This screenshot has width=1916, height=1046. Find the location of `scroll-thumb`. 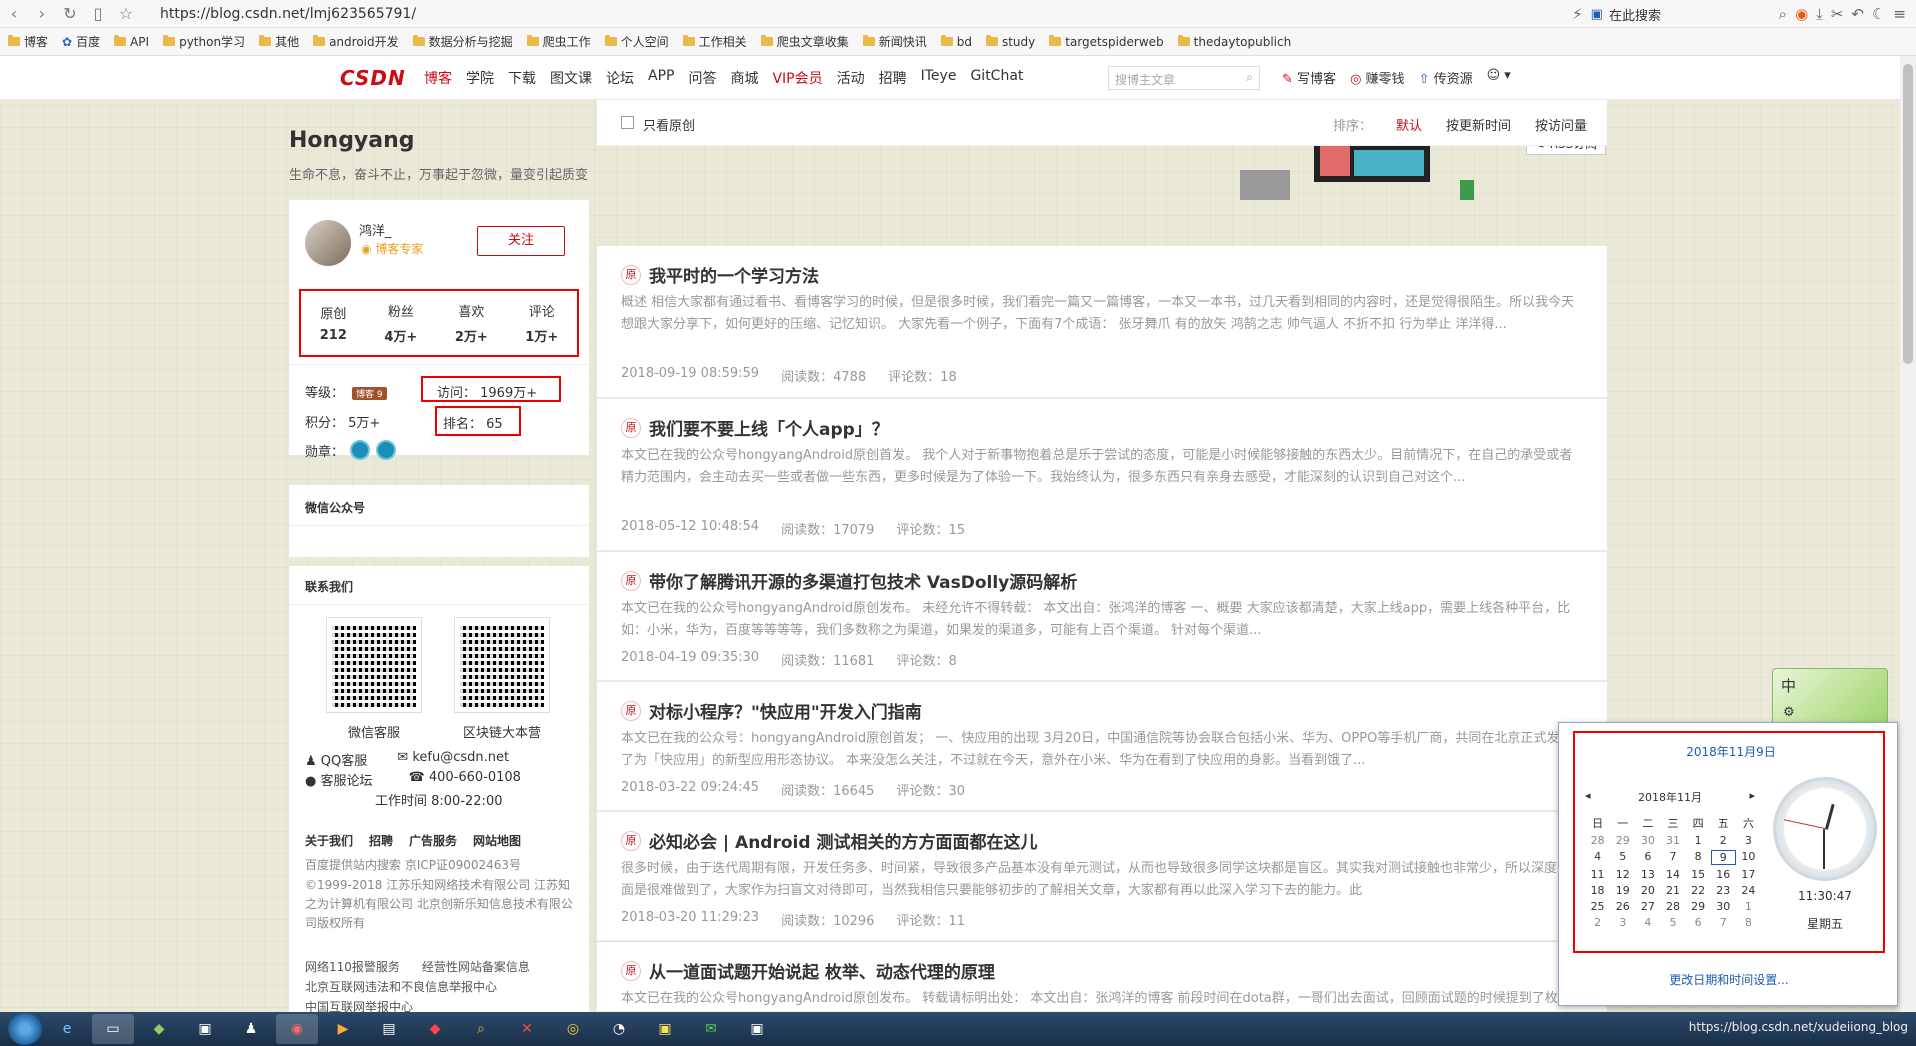

scroll-thumb is located at coordinates (1908, 214).